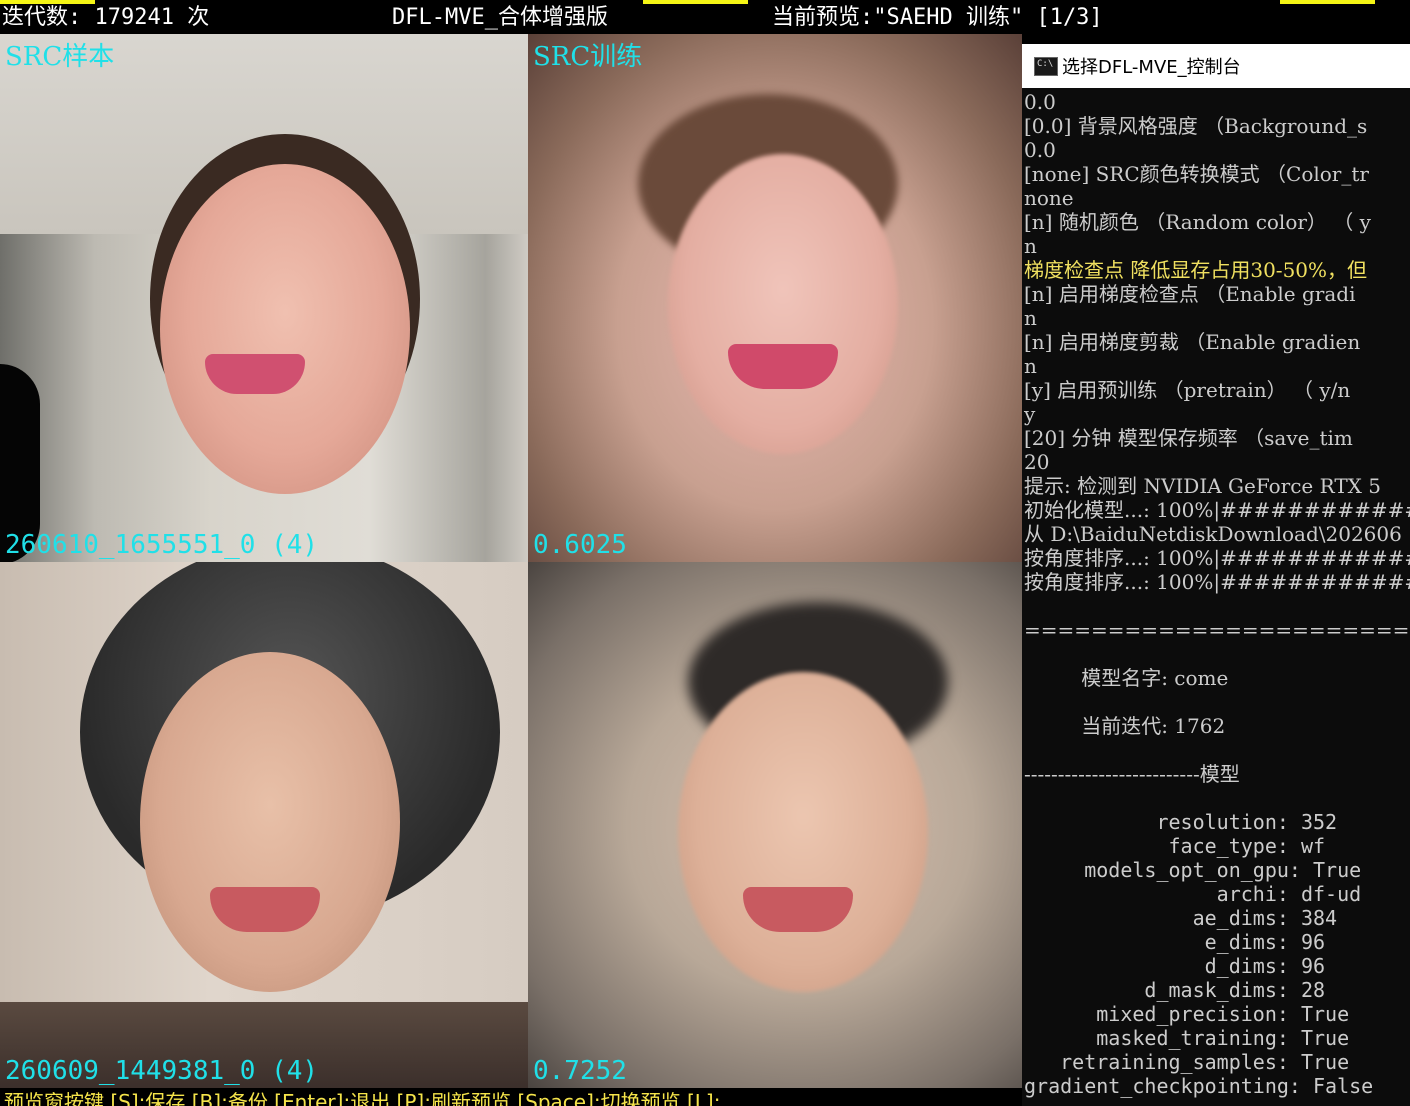  I want to click on console-line: [n] 随机颜色 （Random color） （ y, so click(1197, 222).